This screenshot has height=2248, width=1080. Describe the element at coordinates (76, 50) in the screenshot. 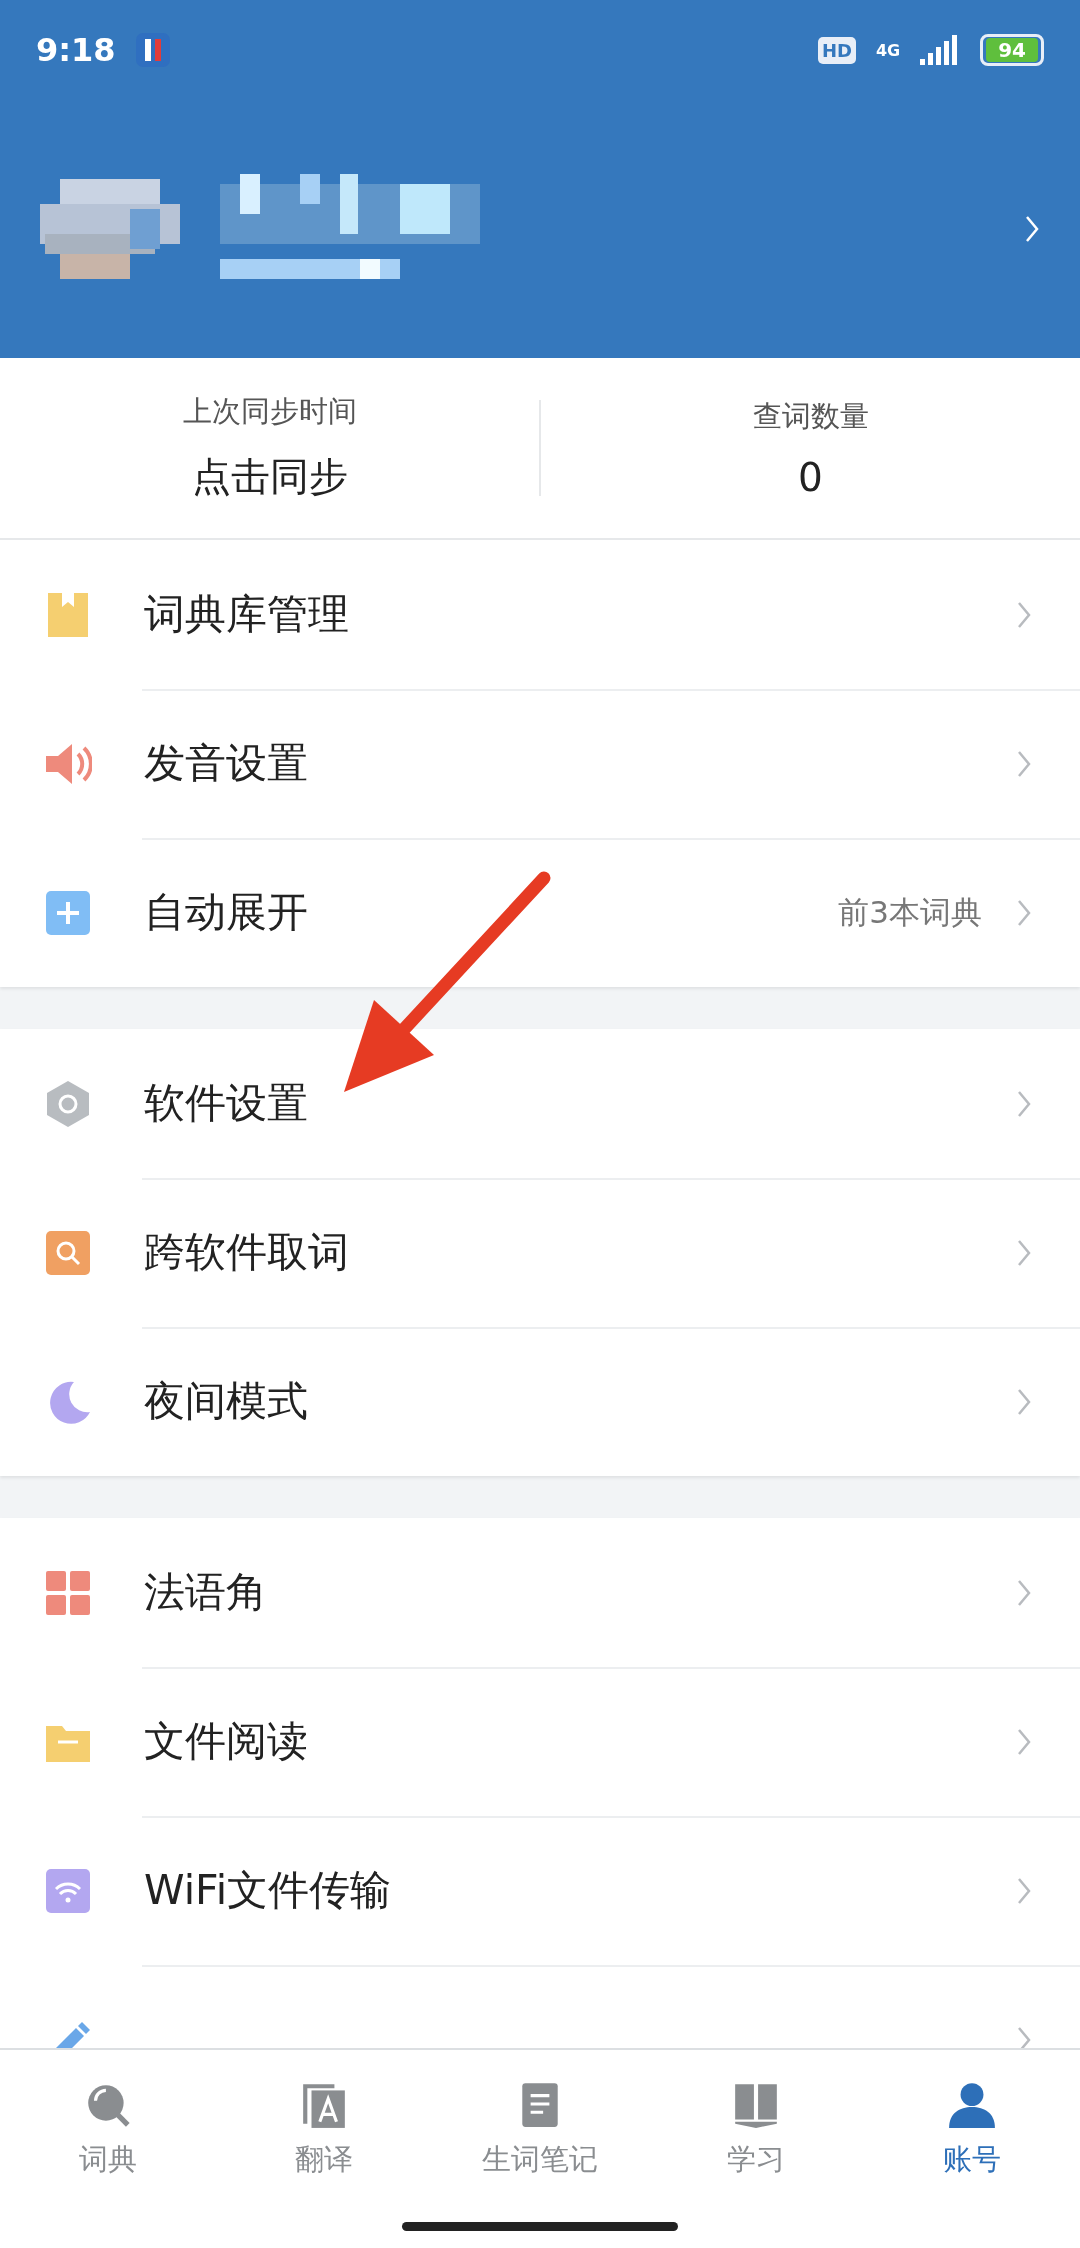

I see `status-time: 9:18` at that location.